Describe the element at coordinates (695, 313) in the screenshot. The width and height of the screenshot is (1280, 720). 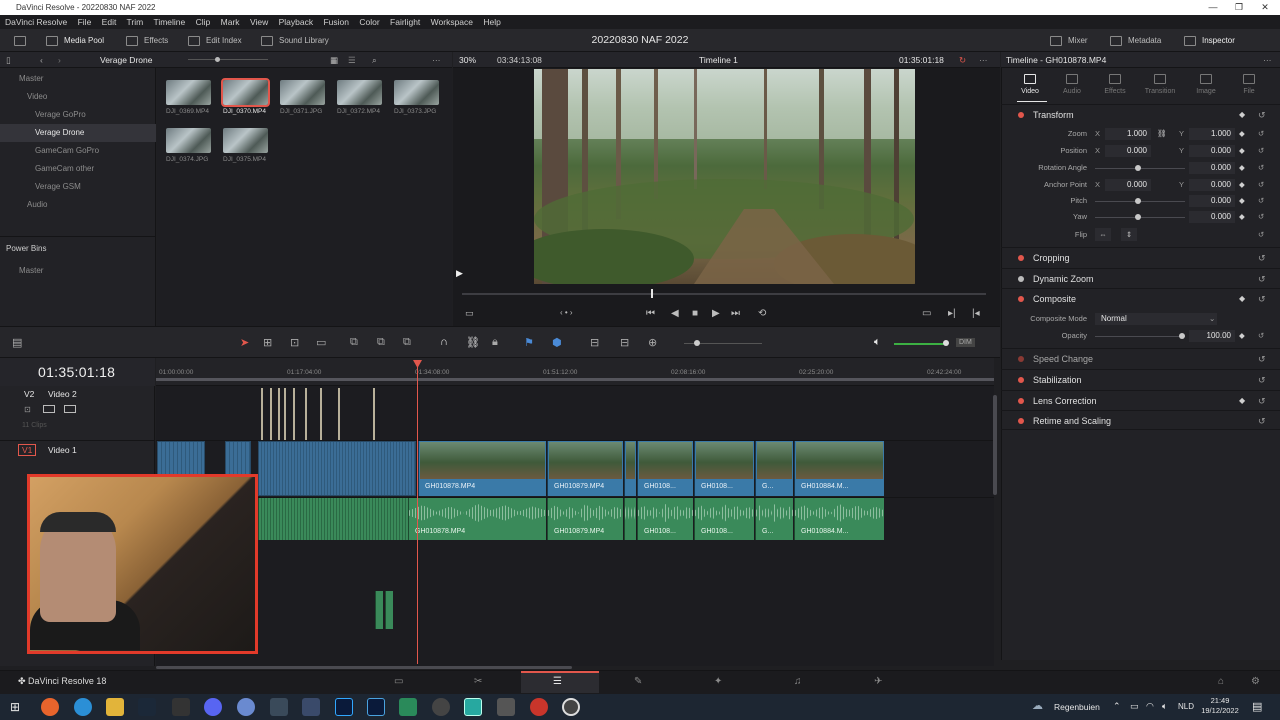
I see `stop-button: ■` at that location.